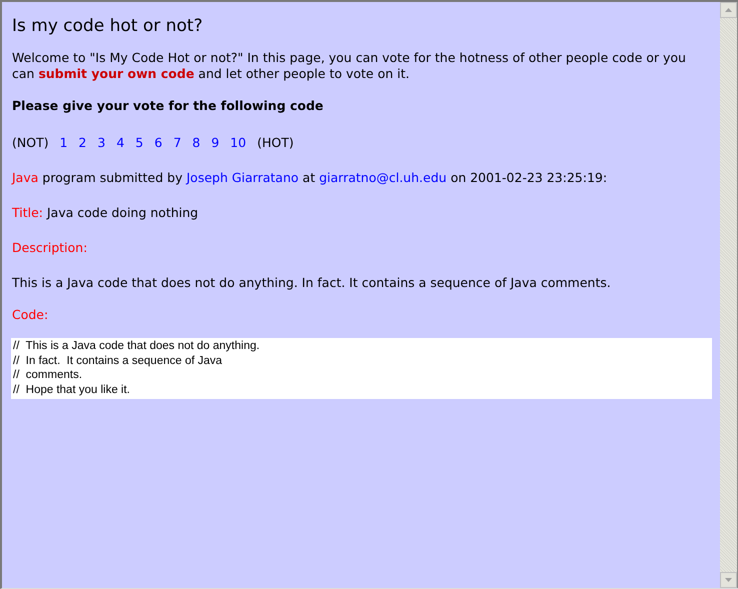  What do you see at coordinates (48, 375) in the screenshot?
I see `code-line: // comments.` at bounding box center [48, 375].